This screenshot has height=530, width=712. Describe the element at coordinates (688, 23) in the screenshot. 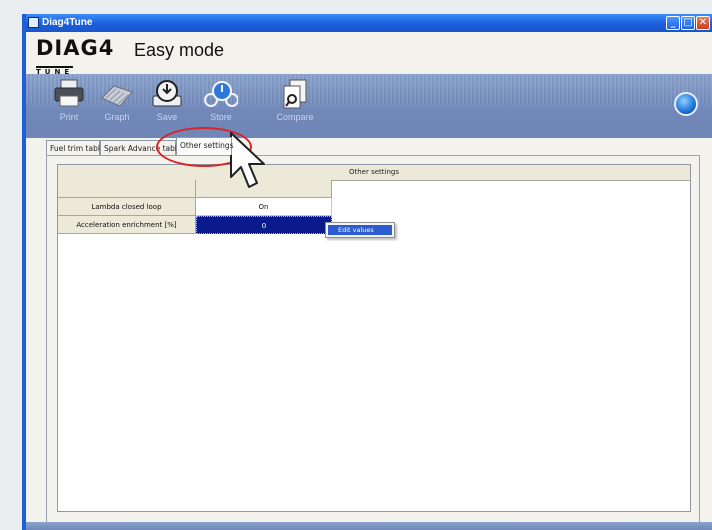

I see `maximize-button: □` at that location.